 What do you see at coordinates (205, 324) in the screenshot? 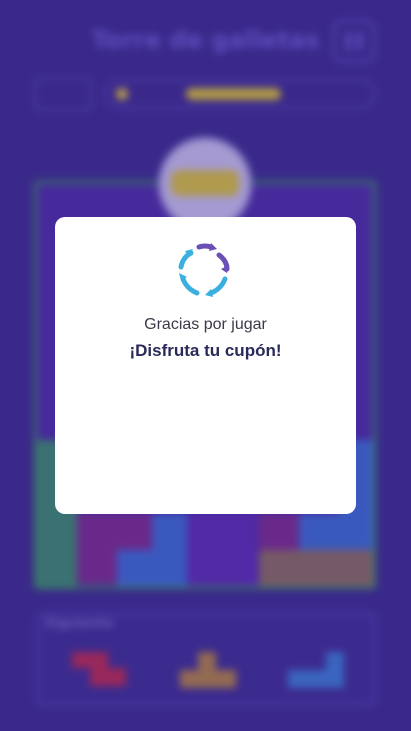
I see `thanks-text: Gracias por jugar` at bounding box center [205, 324].